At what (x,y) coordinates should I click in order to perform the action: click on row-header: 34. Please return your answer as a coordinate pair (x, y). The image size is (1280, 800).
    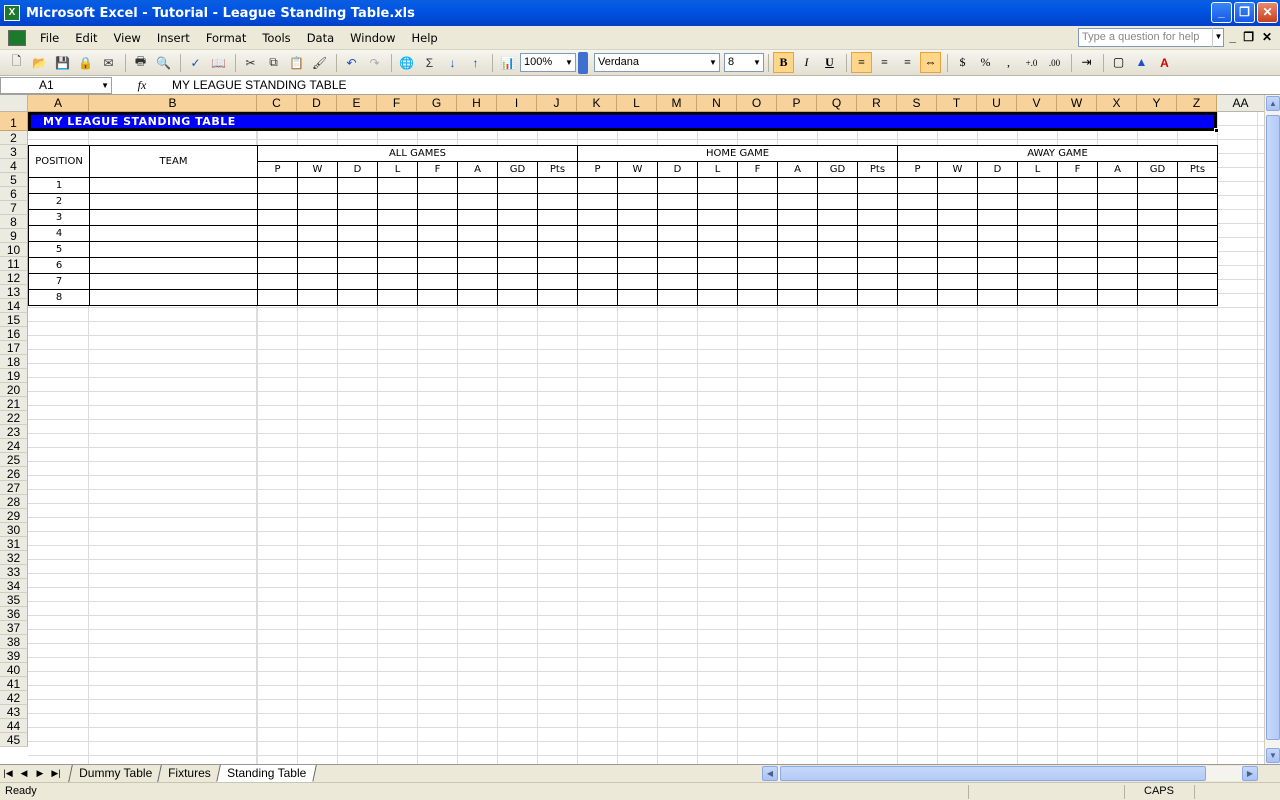
    Looking at the image, I should click on (14, 586).